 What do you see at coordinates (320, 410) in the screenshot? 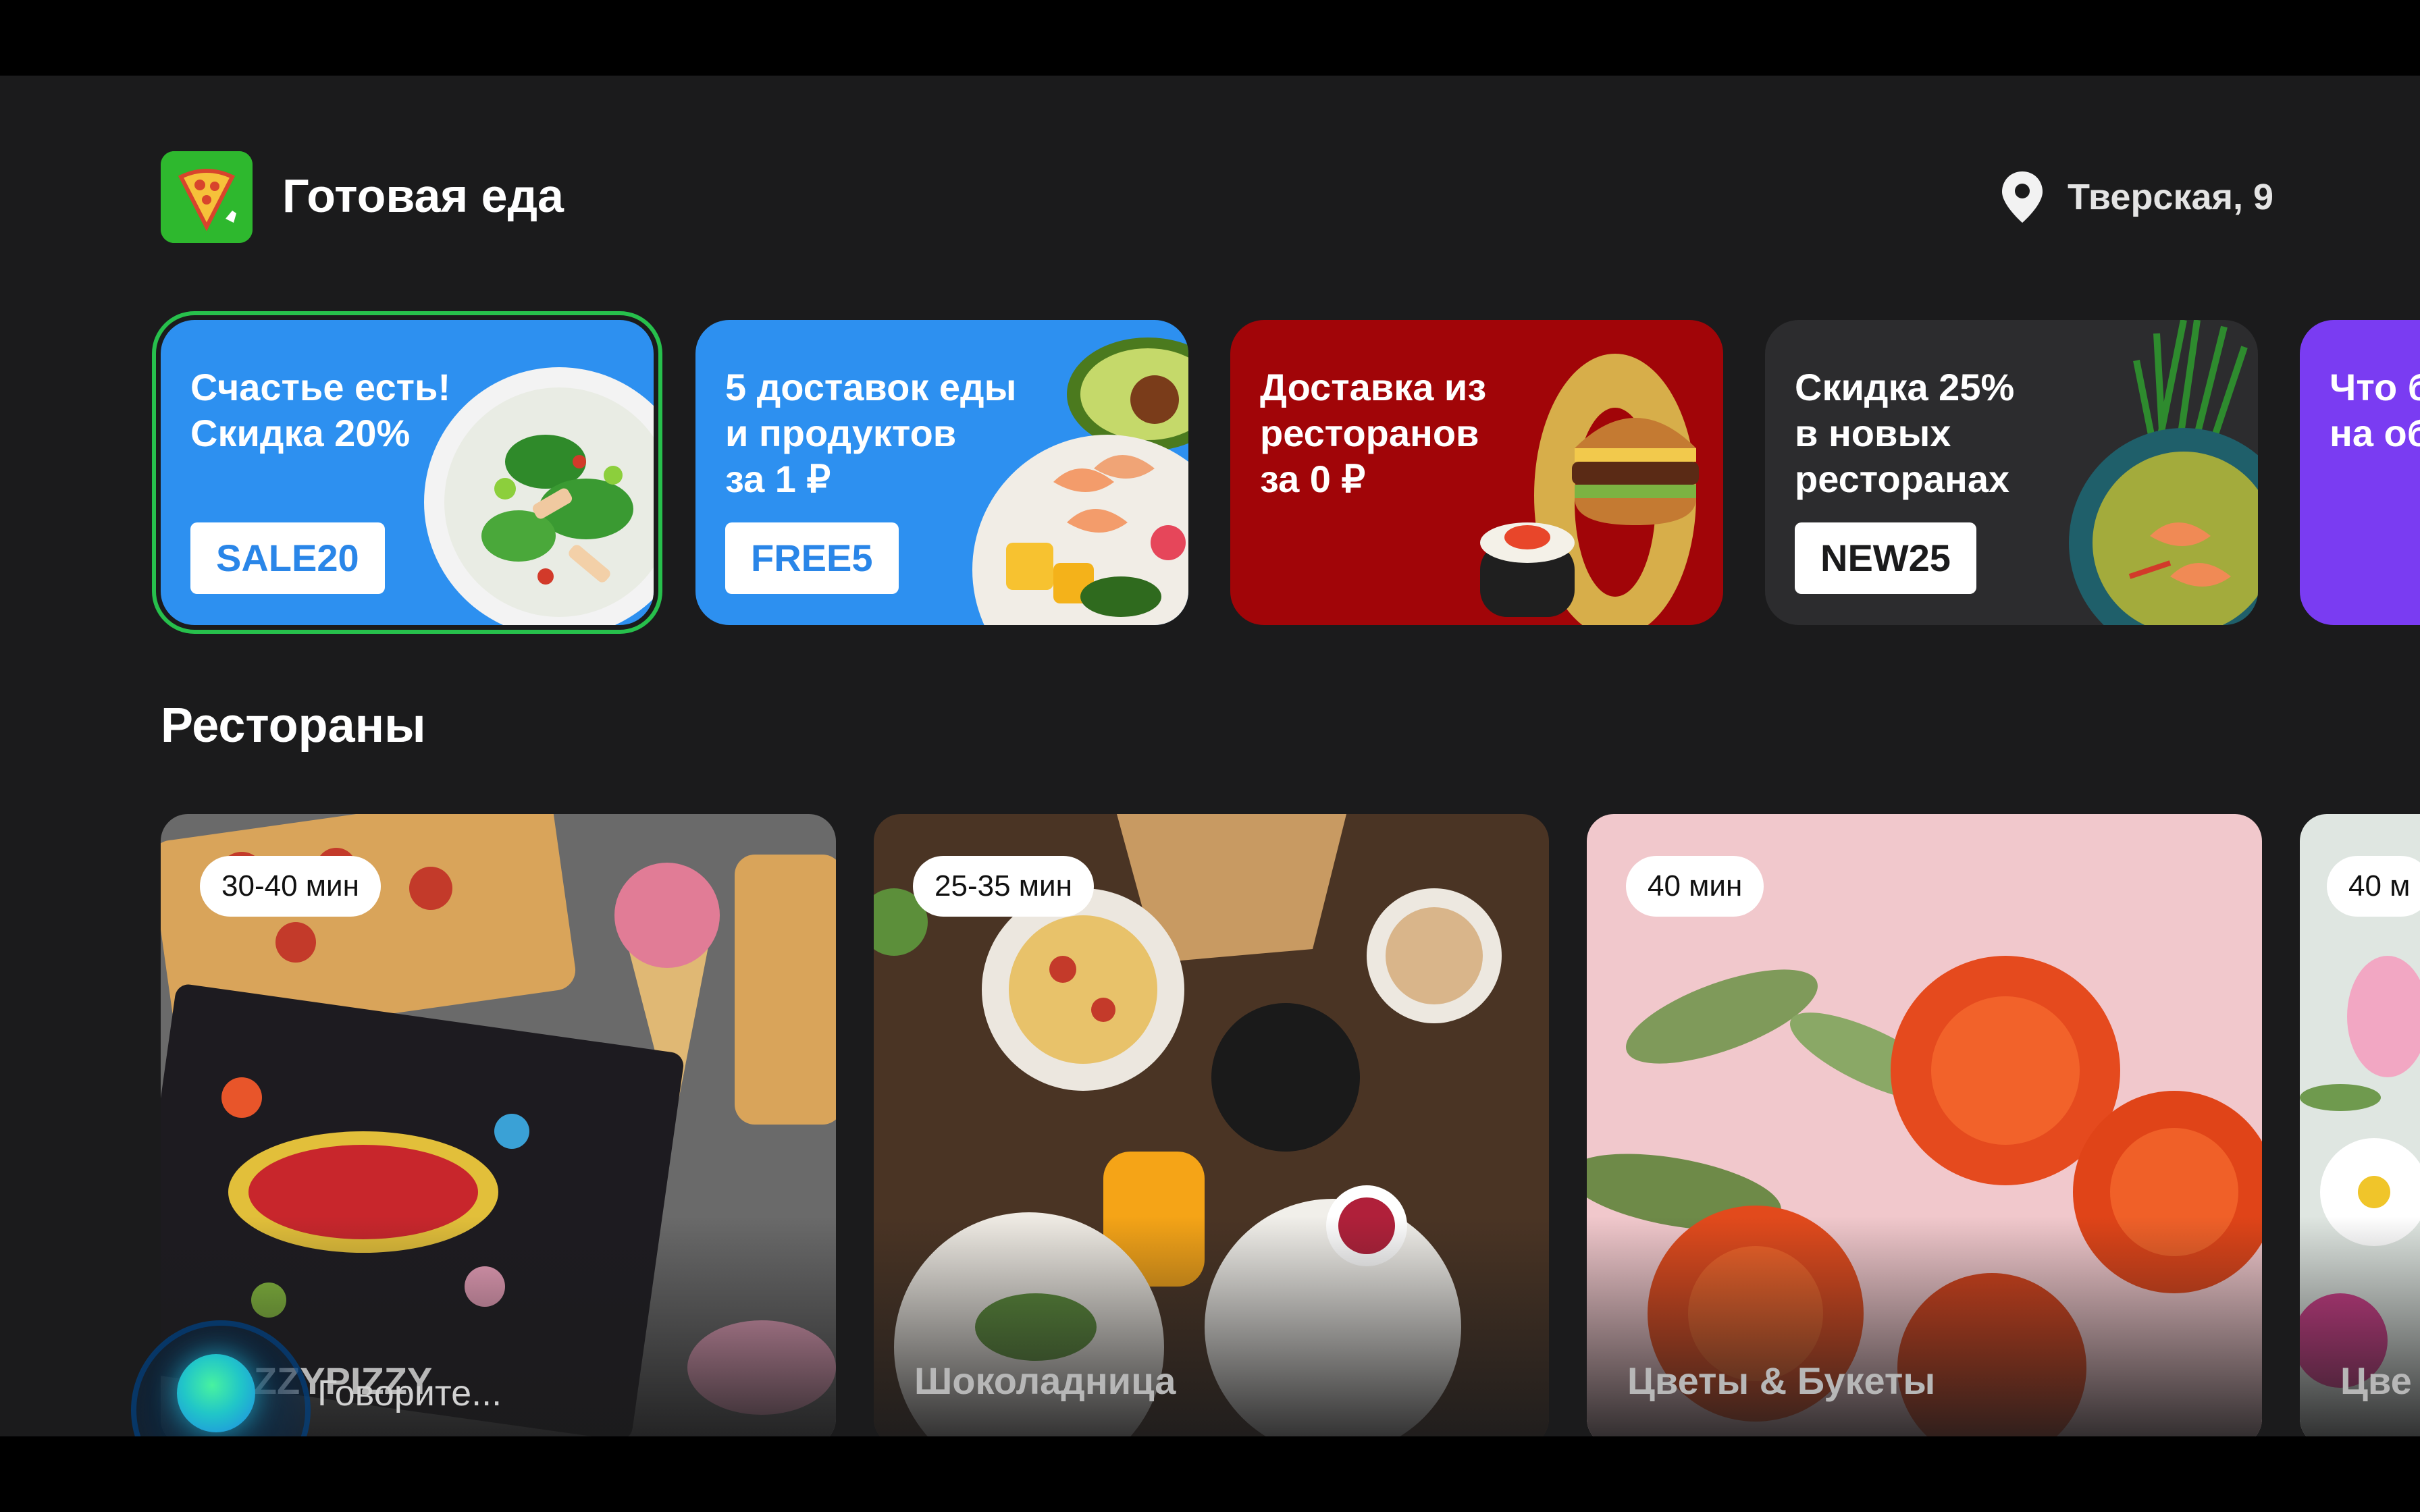
I see `promo-text: Счастье есть! Скидка 20%` at bounding box center [320, 410].